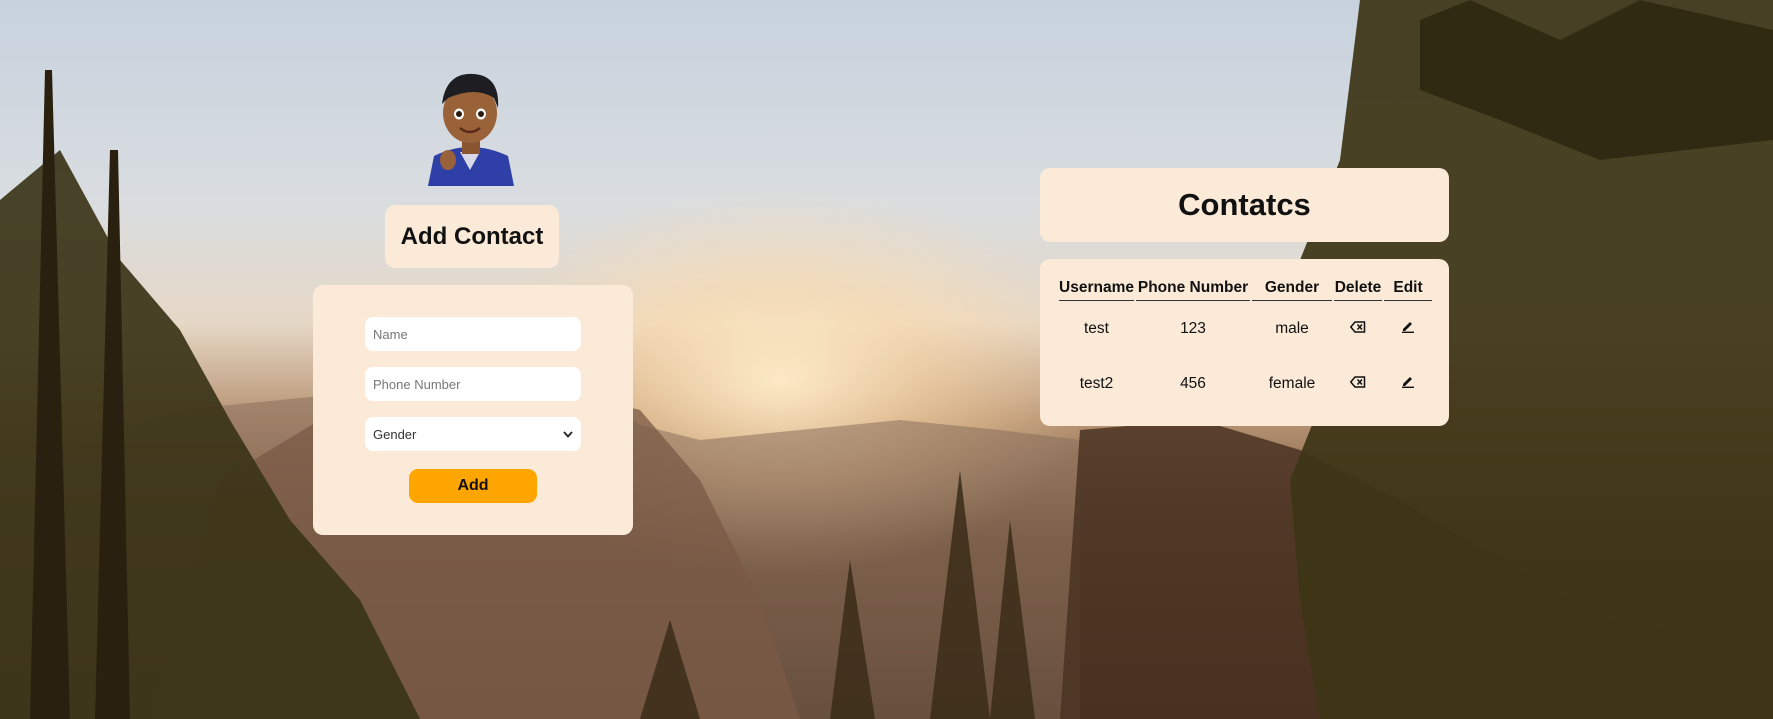 Image resolution: width=1773 pixels, height=719 pixels. What do you see at coordinates (1292, 328) in the screenshot?
I see `cell-gender: male` at bounding box center [1292, 328].